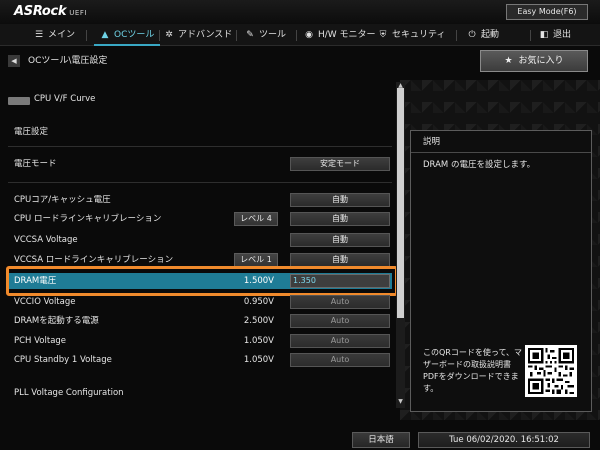 This screenshot has width=600, height=450. What do you see at coordinates (490, 35) in the screenshot?
I see `menu-boot-label: 起動` at bounding box center [490, 35].